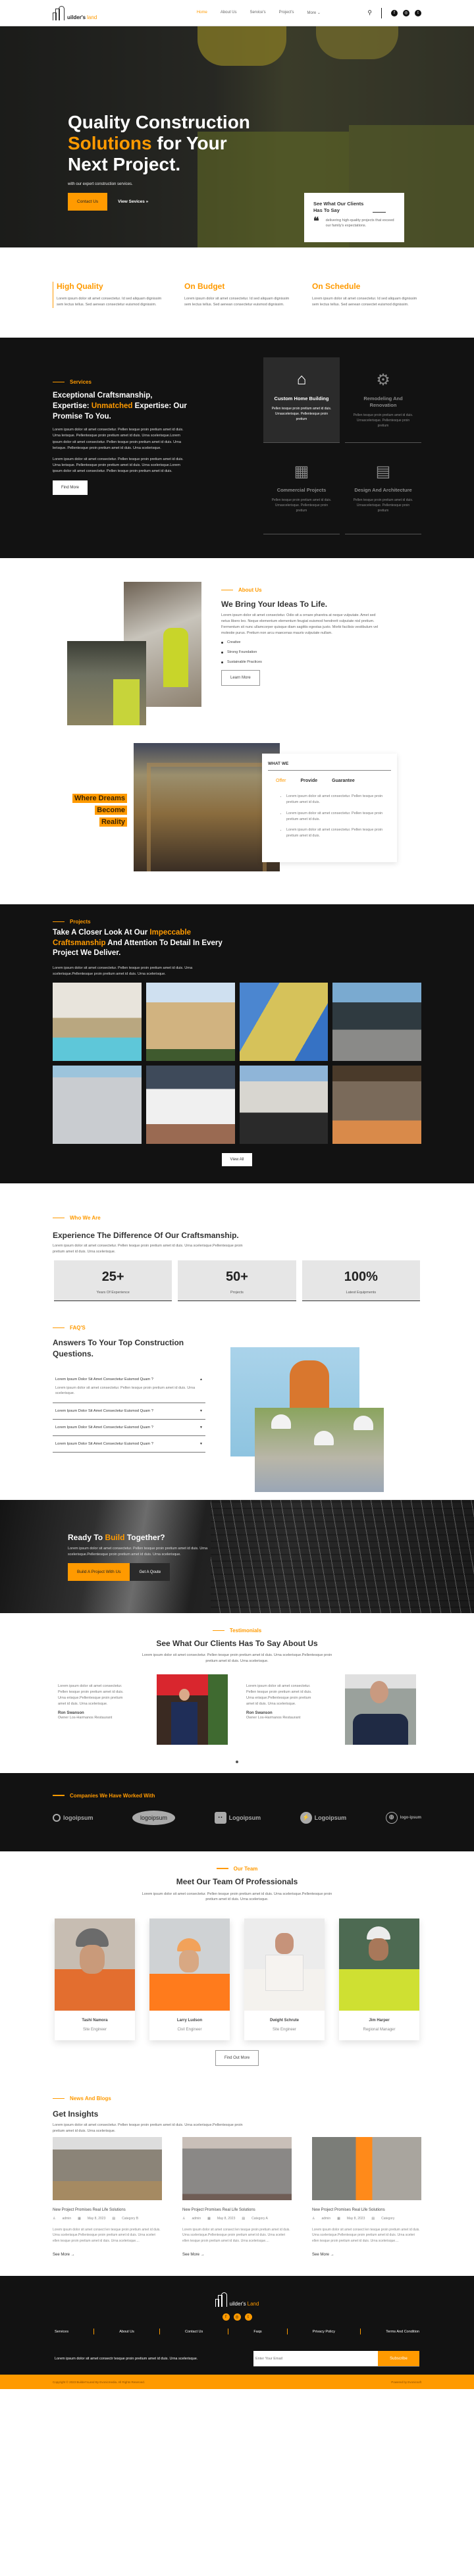 Image resolution: width=474 pixels, height=2576 pixels. Describe the element at coordinates (201, 1411) in the screenshot. I see `caret-down-icon: ▼` at that location.